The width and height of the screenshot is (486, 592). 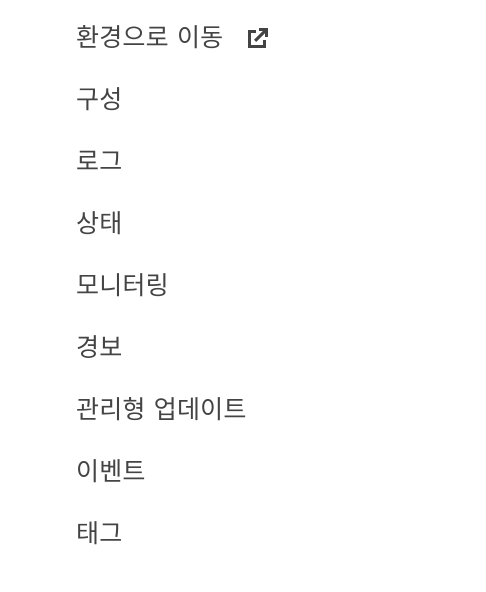 What do you see at coordinates (99, 161) in the screenshot?
I see `nav-item-label: 로그` at bounding box center [99, 161].